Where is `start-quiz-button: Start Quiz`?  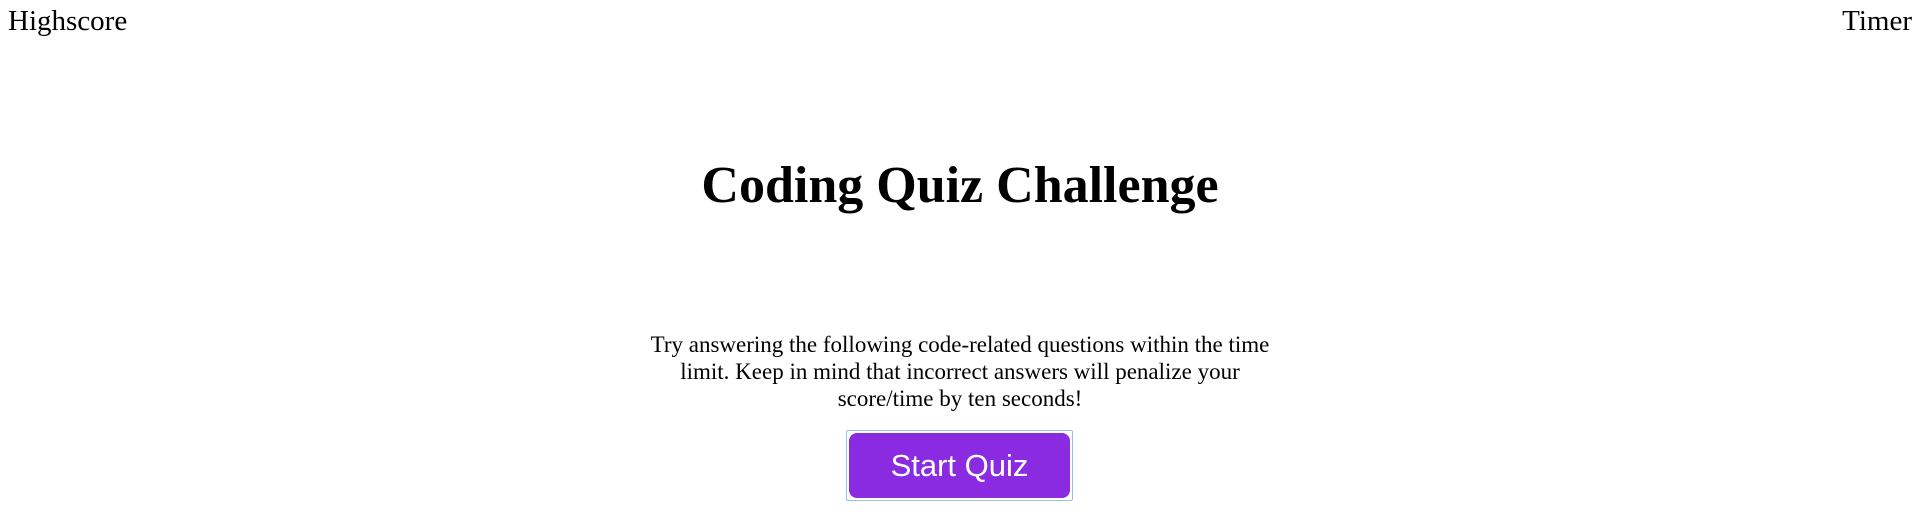 start-quiz-button: Start Quiz is located at coordinates (959, 465).